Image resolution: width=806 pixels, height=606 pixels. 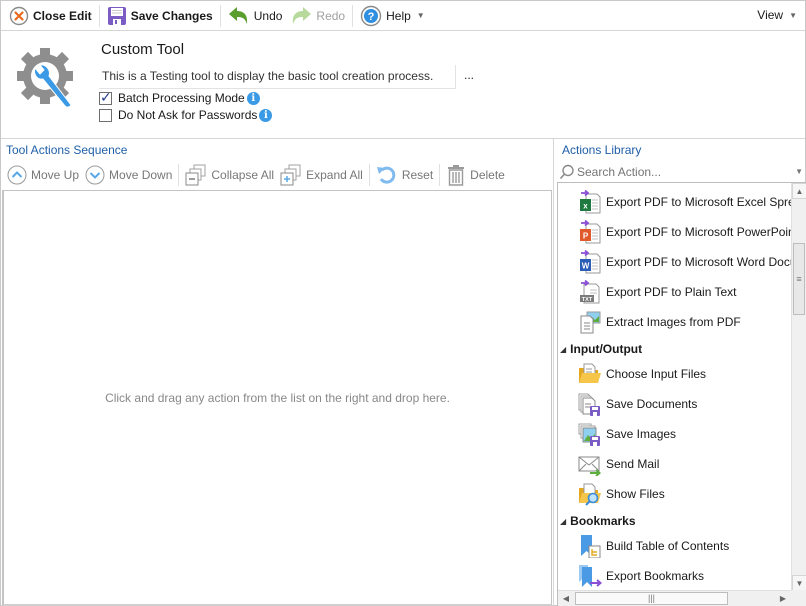 I want to click on batch-processing-option: ✓ Batch Processing Mode i, so click(x=179, y=96).